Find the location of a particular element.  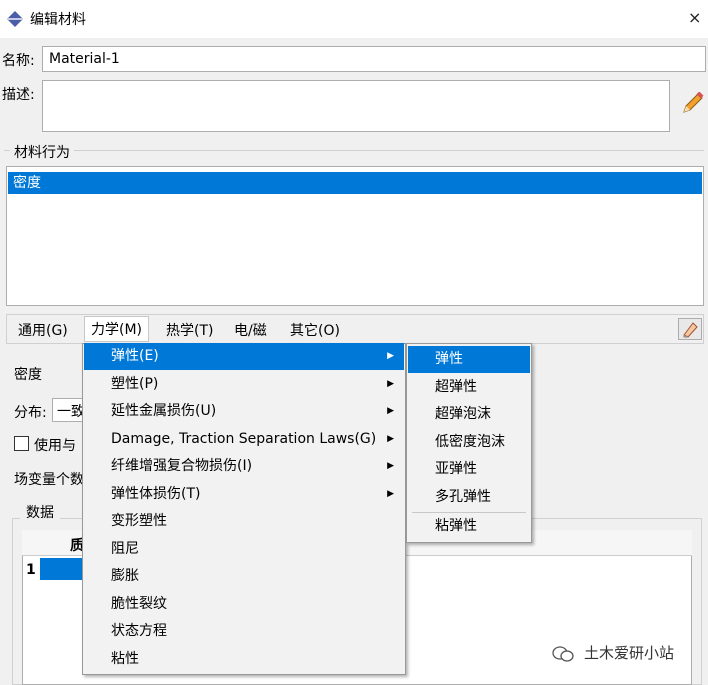

elastic-submenu-item: 粘弹性 is located at coordinates (469, 526).